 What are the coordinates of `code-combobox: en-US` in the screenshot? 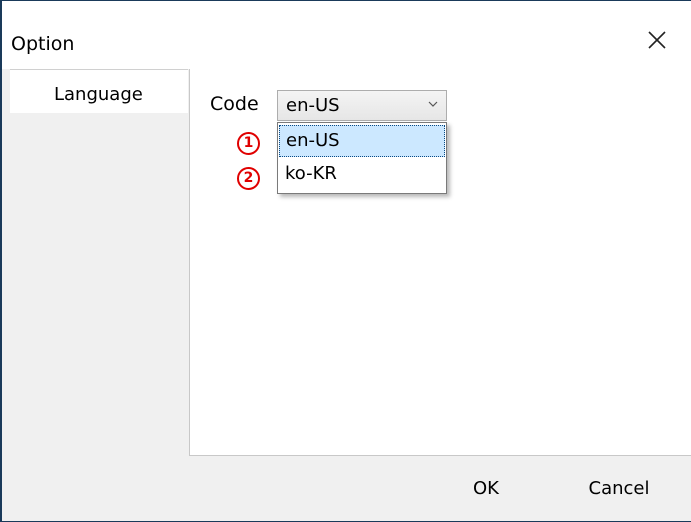 It's located at (362, 105).